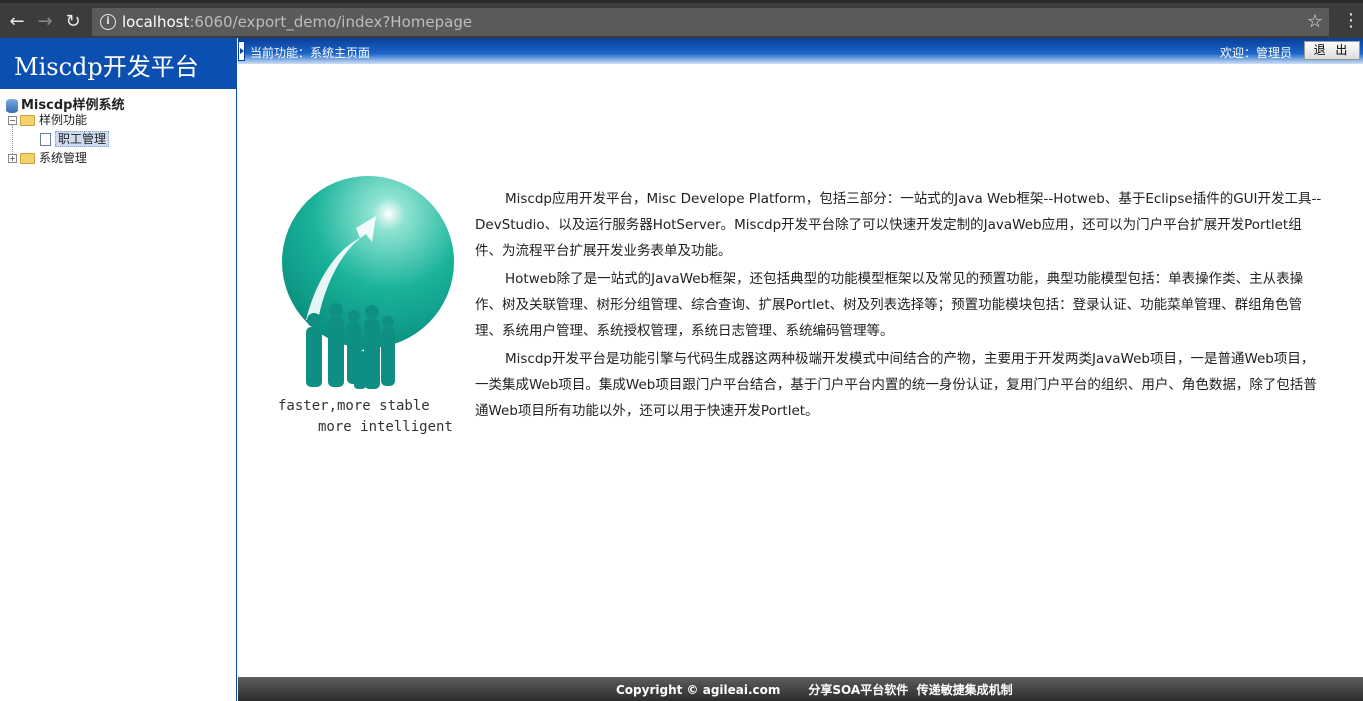  What do you see at coordinates (27, 158) in the screenshot?
I see `folder-icon` at bounding box center [27, 158].